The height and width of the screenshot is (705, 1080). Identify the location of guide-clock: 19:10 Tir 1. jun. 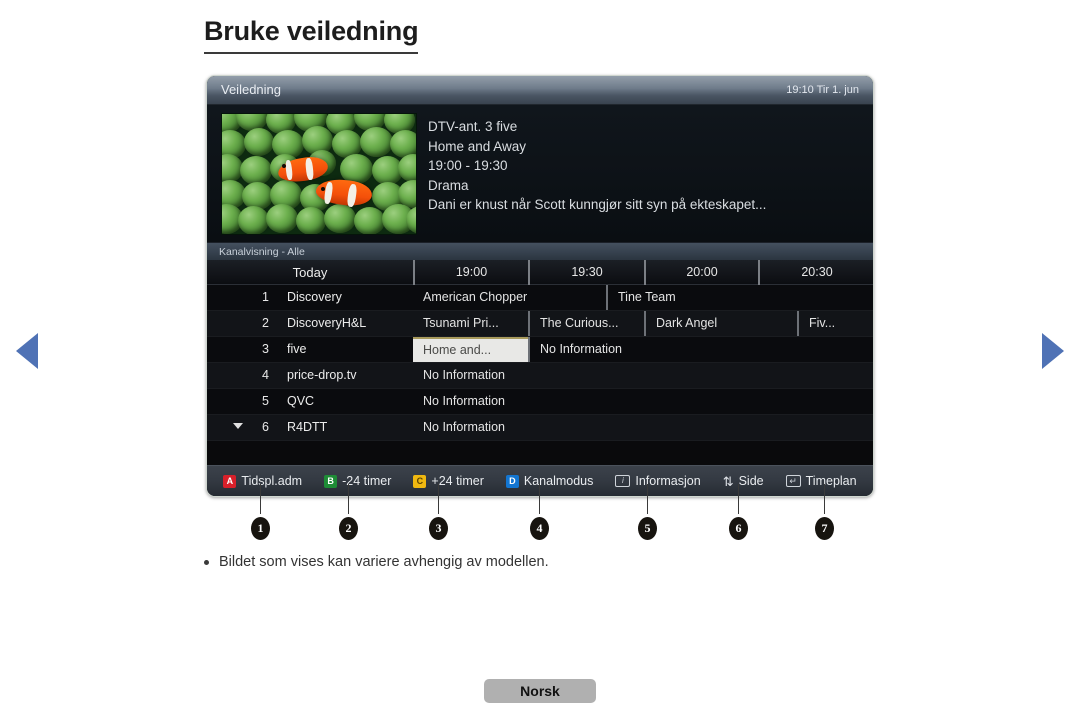
(822, 90).